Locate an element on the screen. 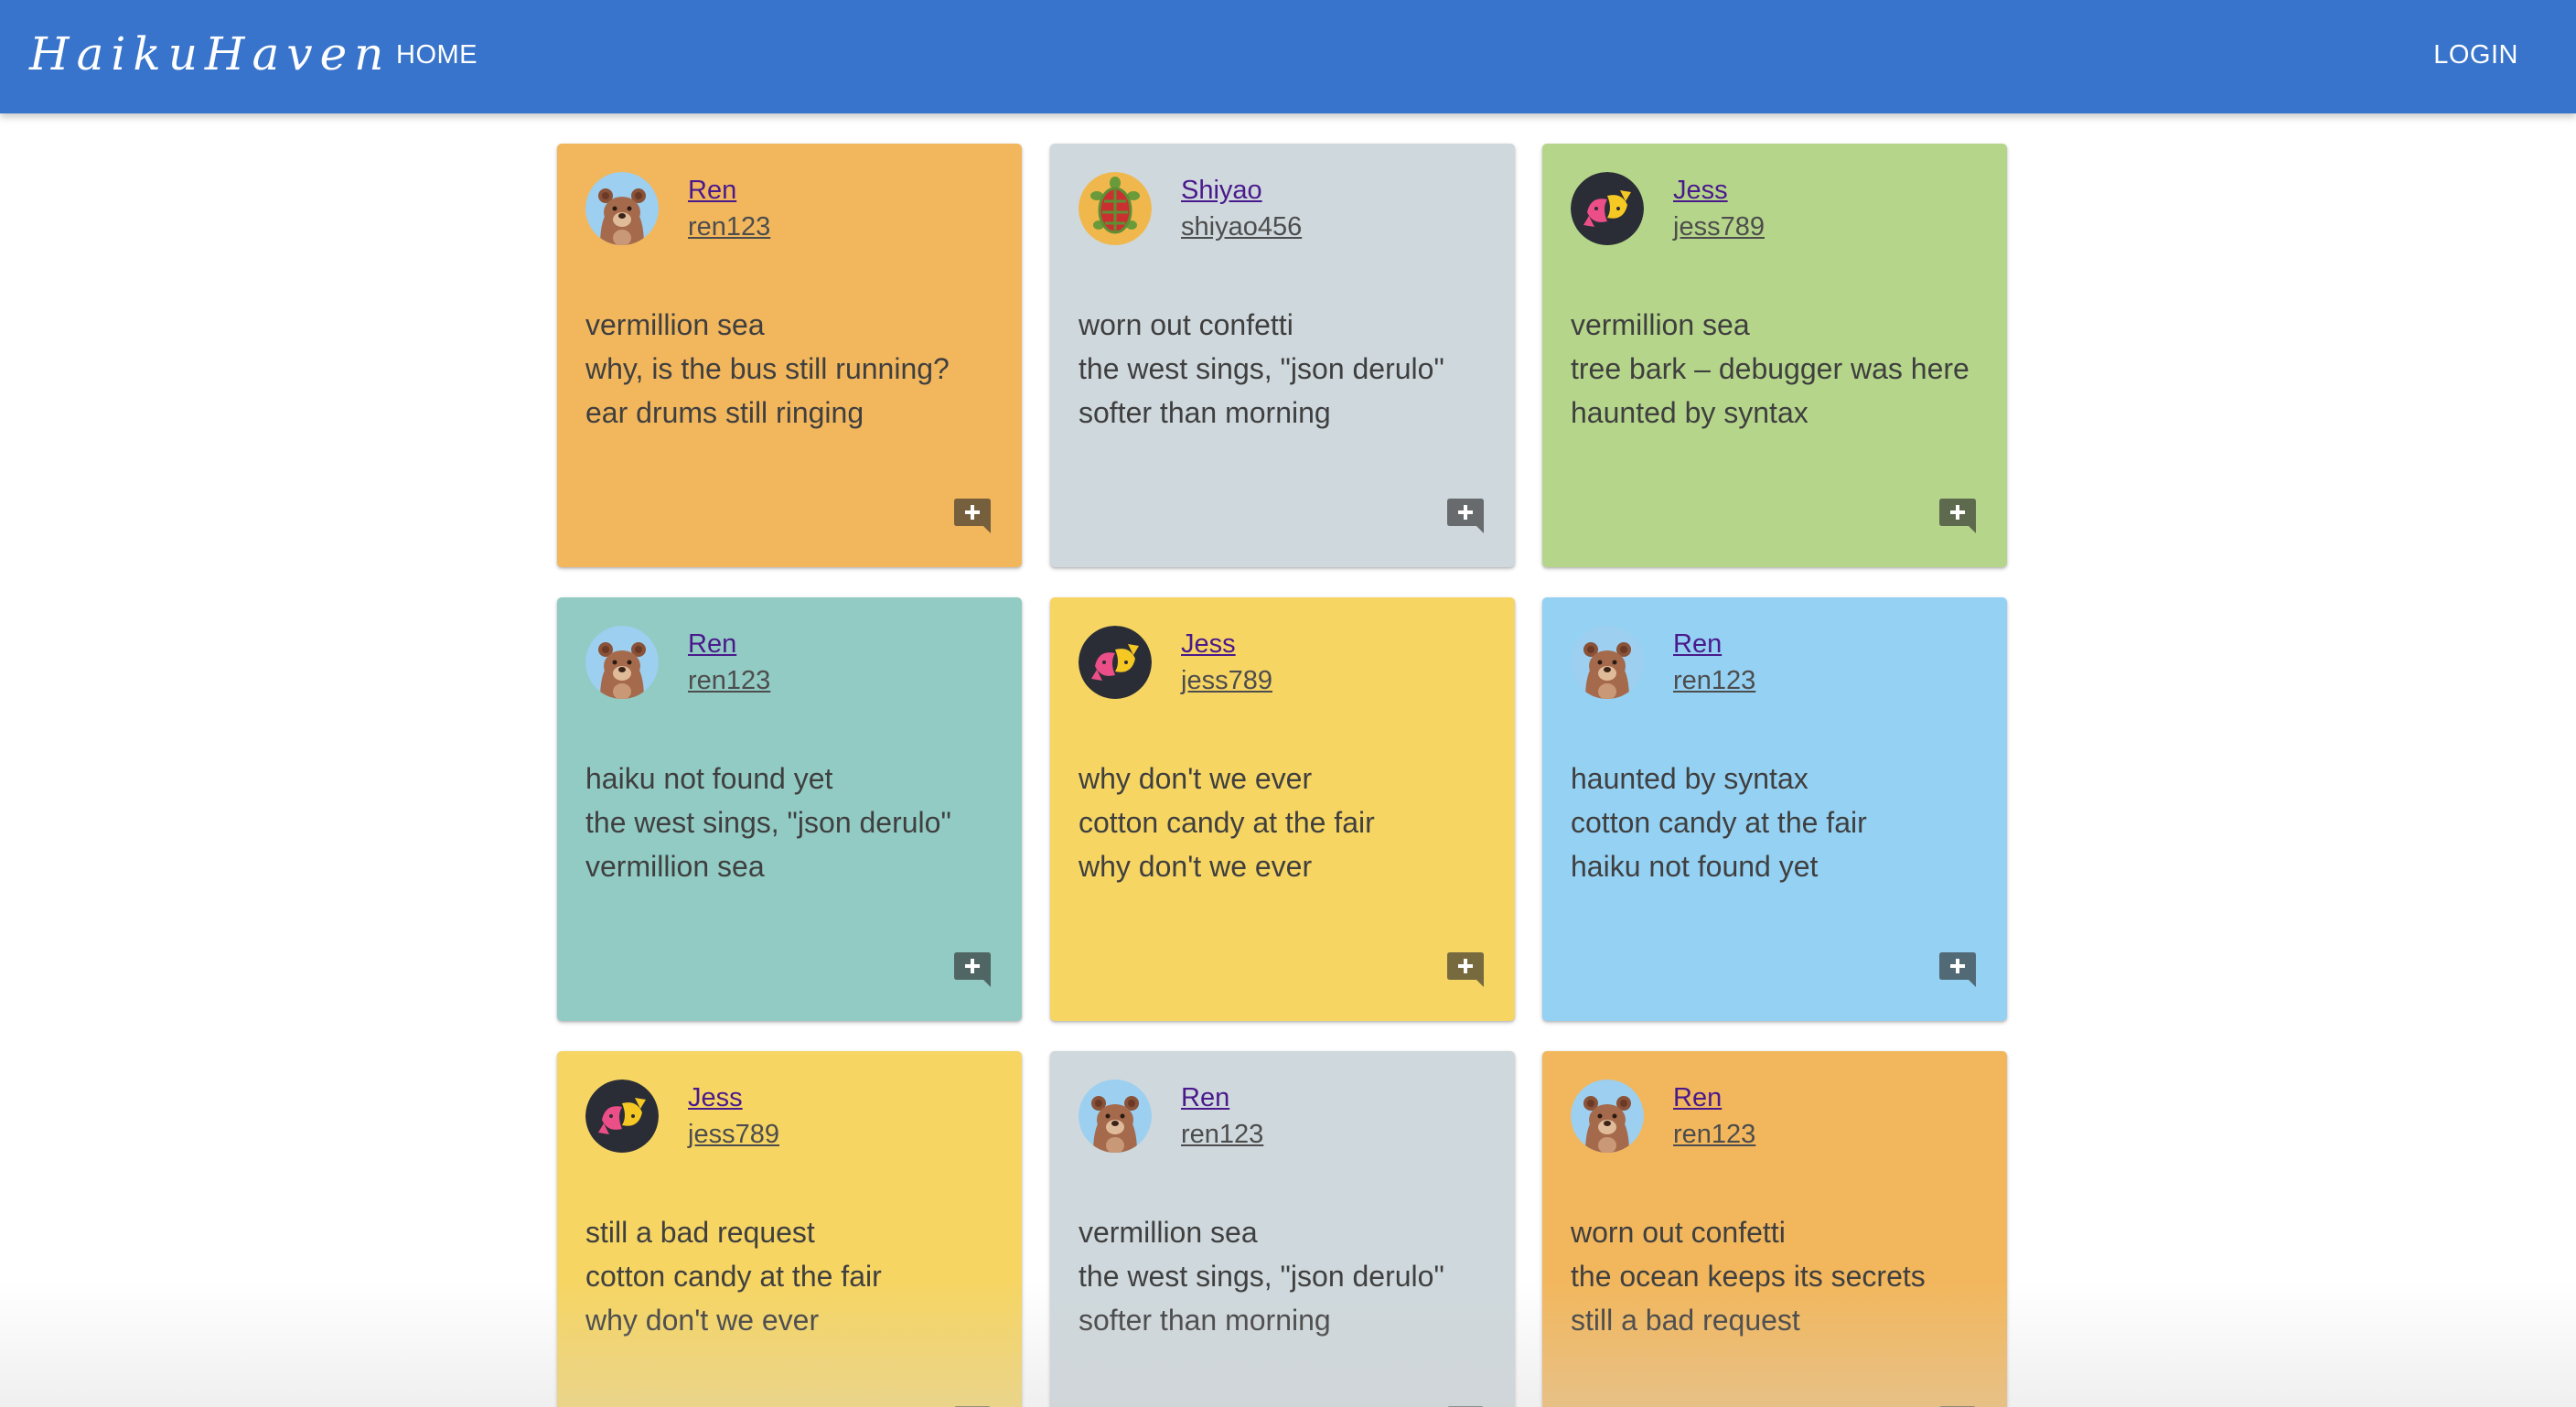 The image size is (2576, 1407). nav-home-link: HOME is located at coordinates (437, 55).